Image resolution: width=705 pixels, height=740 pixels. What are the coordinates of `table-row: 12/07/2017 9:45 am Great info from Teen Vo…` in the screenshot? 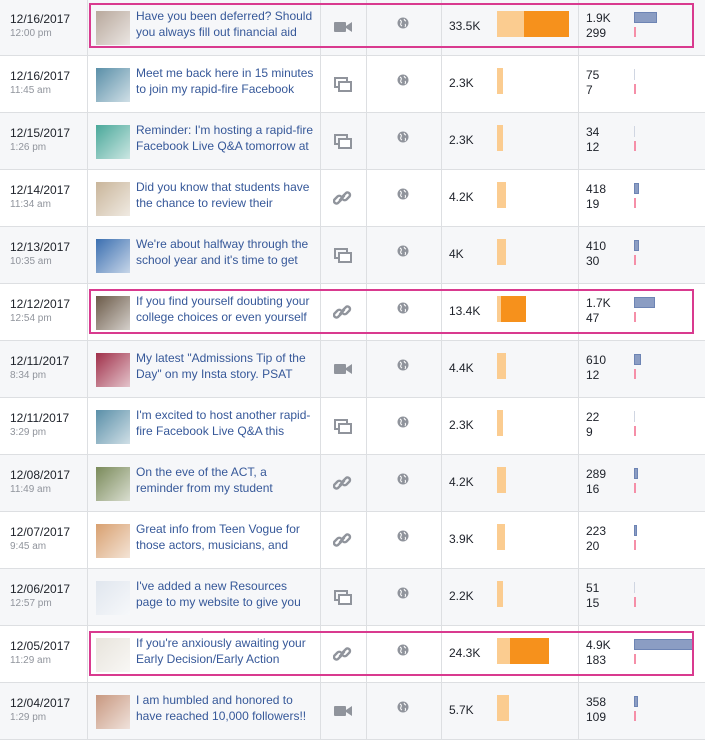 It's located at (352, 540).